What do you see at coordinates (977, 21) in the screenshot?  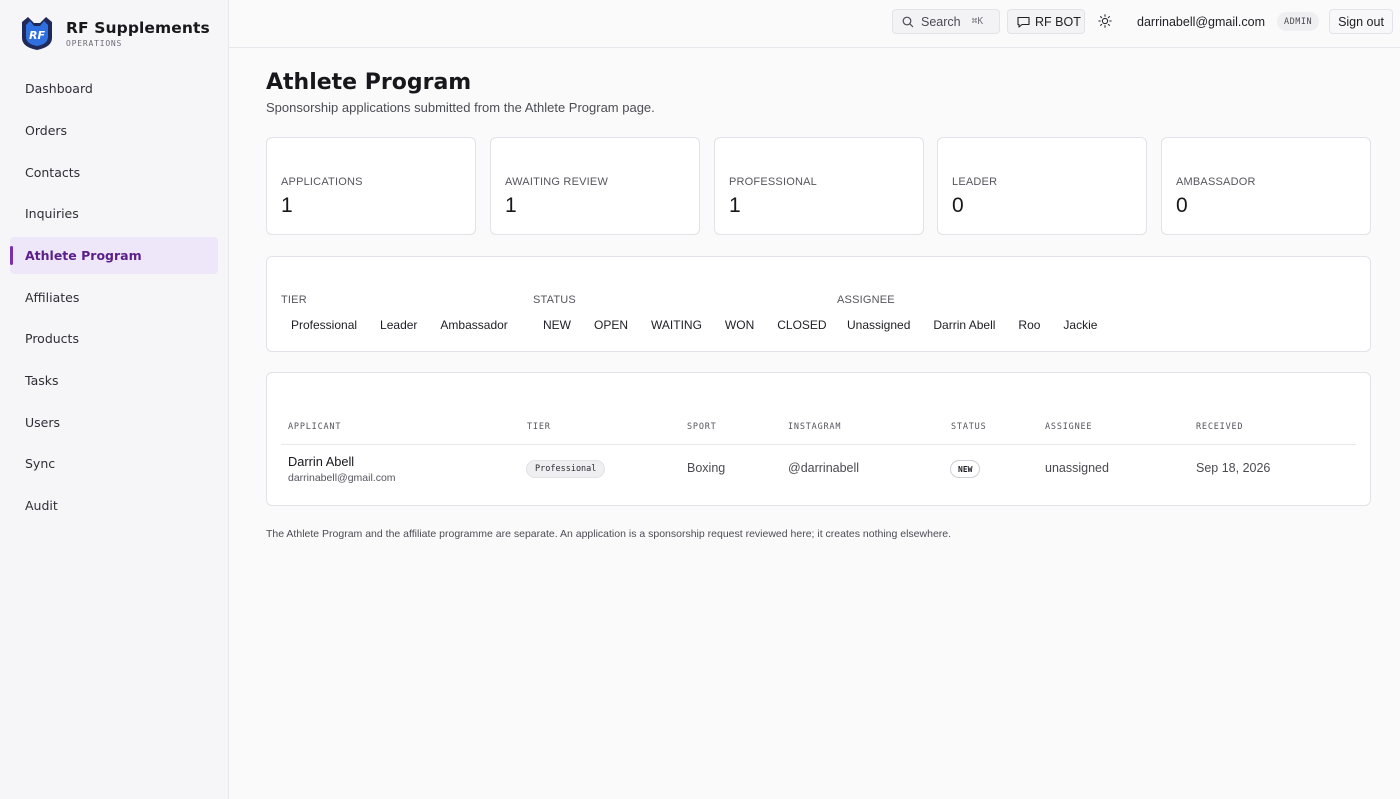 I see `search-shortcut: ⌘K` at bounding box center [977, 21].